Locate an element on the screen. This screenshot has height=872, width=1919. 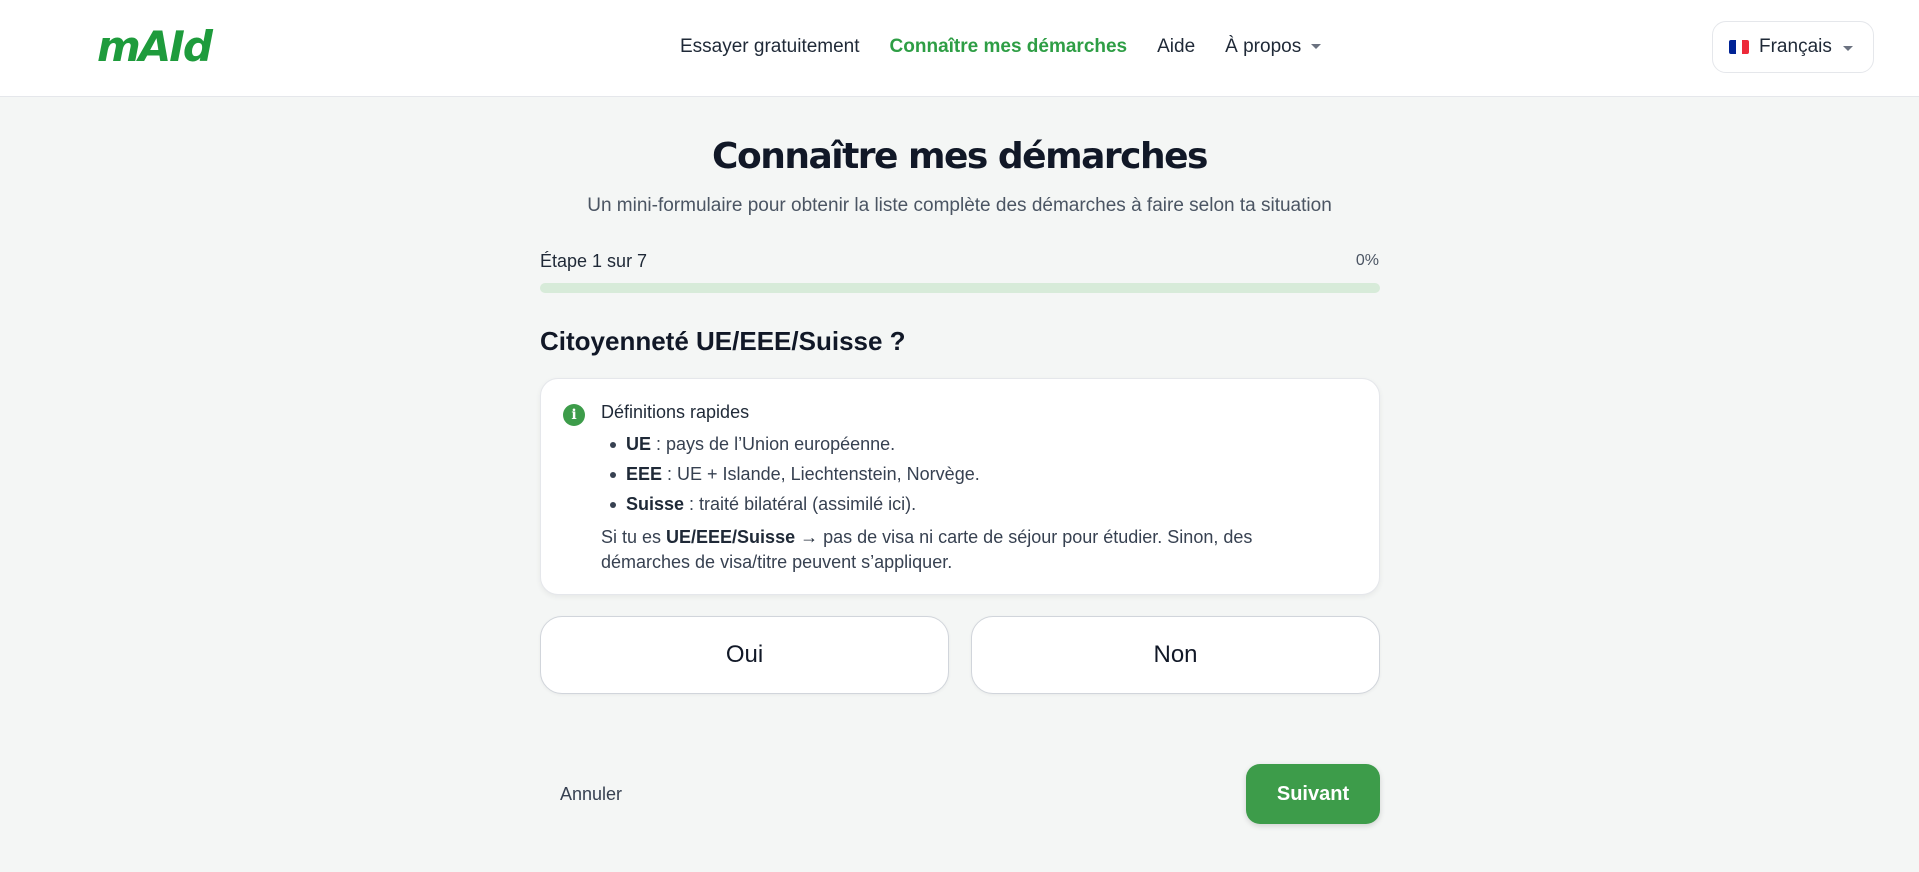
cancel-button: Annuler is located at coordinates (591, 794).